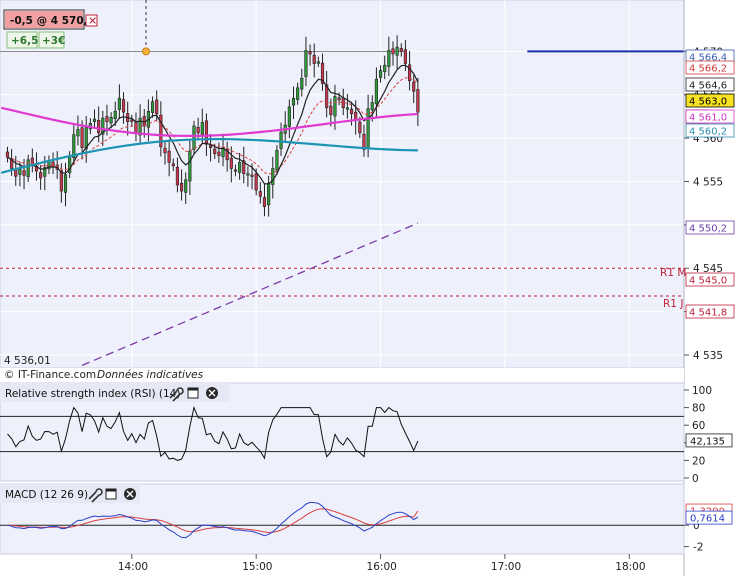  I want to click on price-tag-label: 4 550,2, so click(708, 229).